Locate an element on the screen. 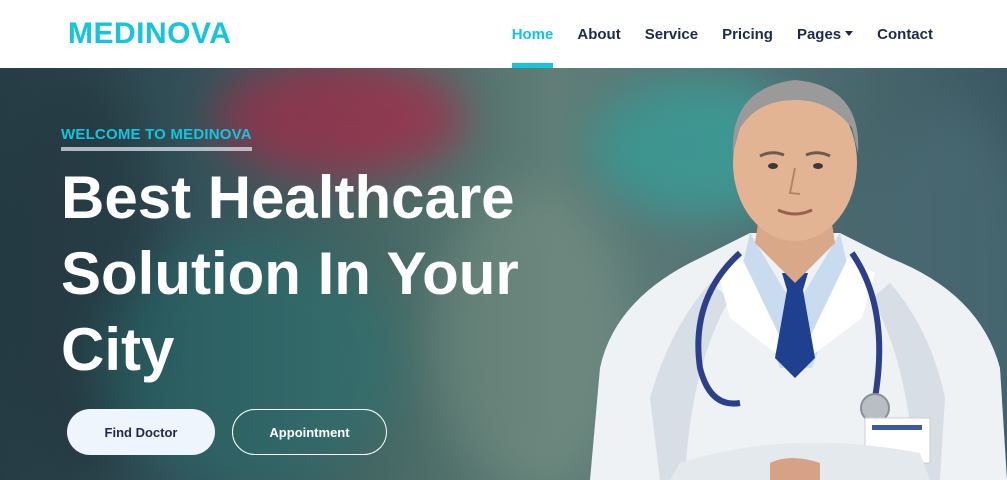 The image size is (1007, 480). nav-item-label: About is located at coordinates (599, 34).